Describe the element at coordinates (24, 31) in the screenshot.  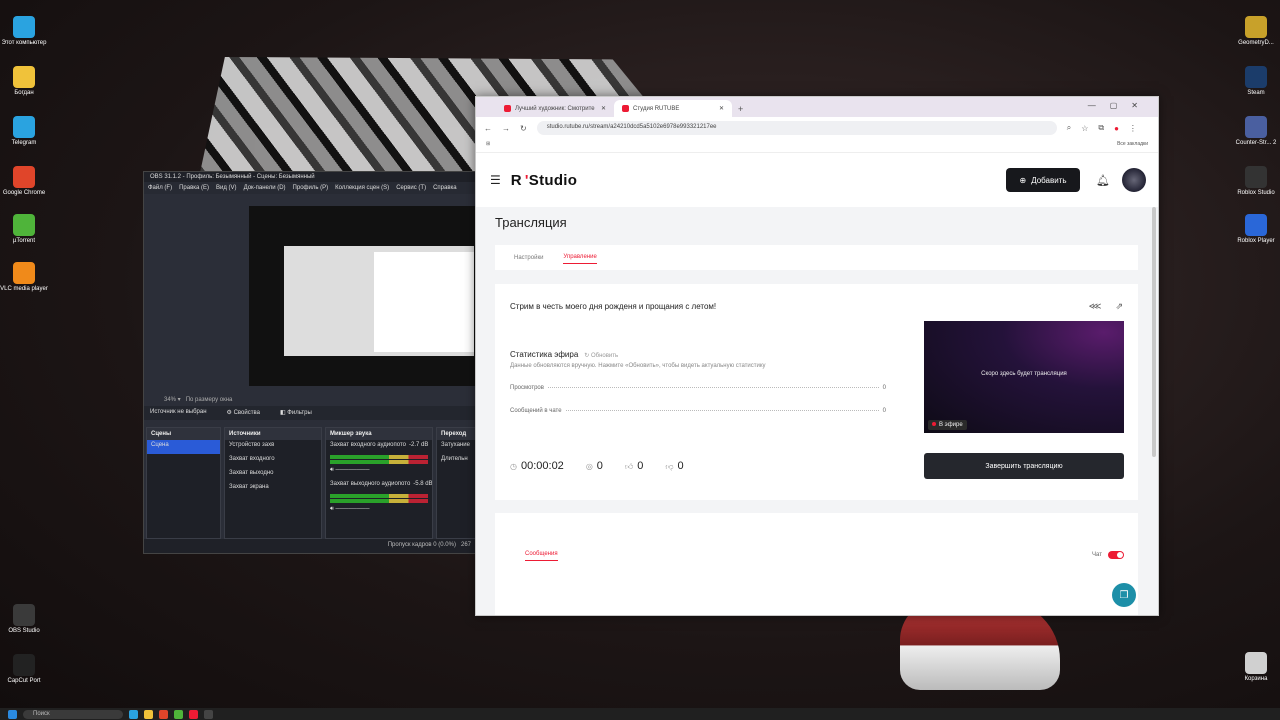
I see `desktop-icon: Этот компьютер` at that location.